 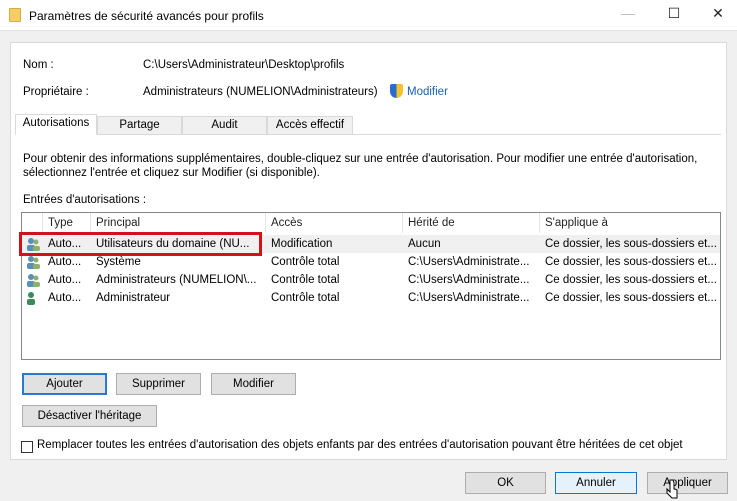 I want to click on tab-partage: Partage, so click(x=139, y=125).